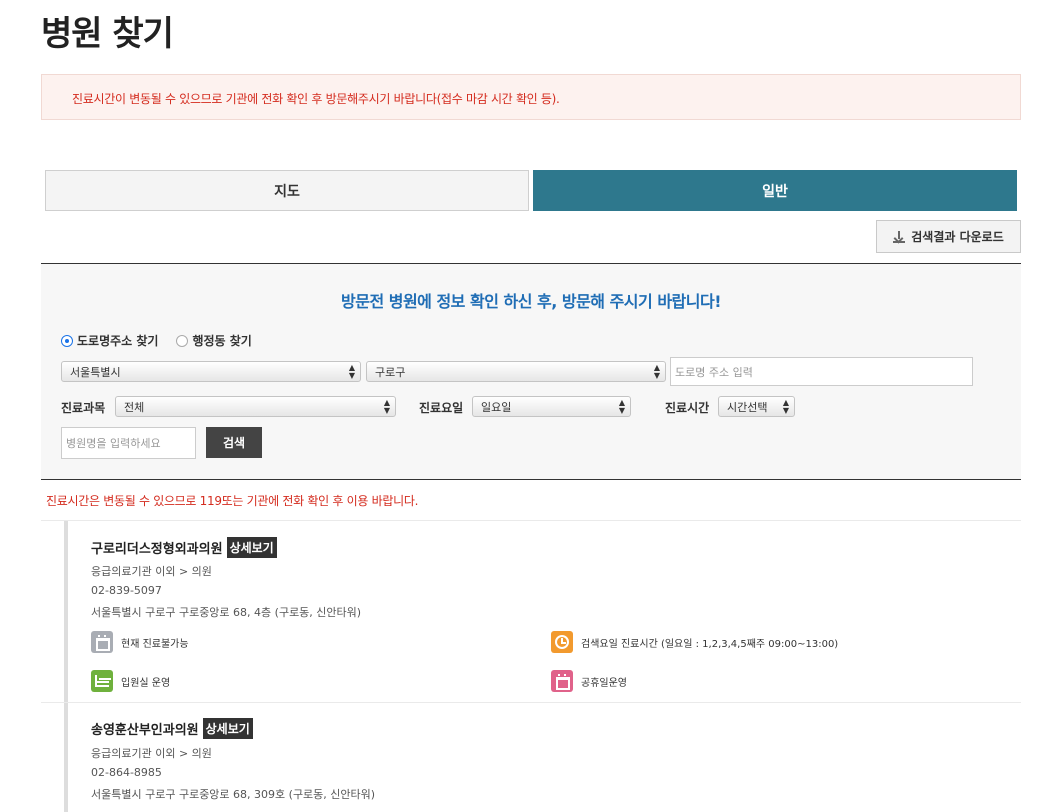 This screenshot has height=812, width=1040. What do you see at coordinates (255, 406) in the screenshot?
I see `department-select: 전체 ▲ ▼` at bounding box center [255, 406].